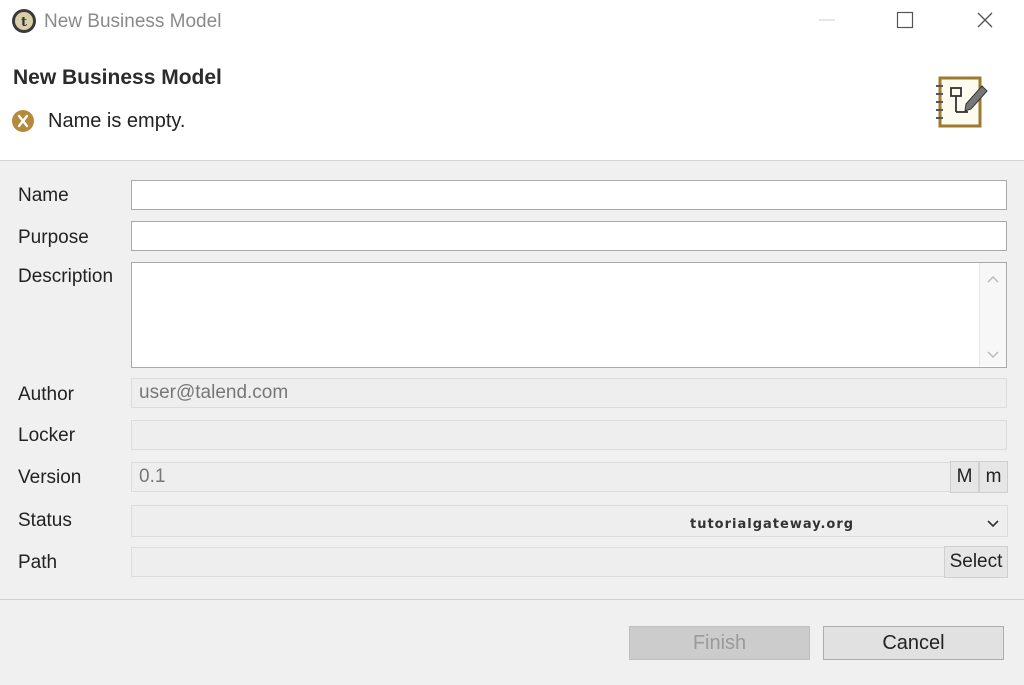  Describe the element at coordinates (66, 276) in the screenshot. I see `description-label: Description` at that location.